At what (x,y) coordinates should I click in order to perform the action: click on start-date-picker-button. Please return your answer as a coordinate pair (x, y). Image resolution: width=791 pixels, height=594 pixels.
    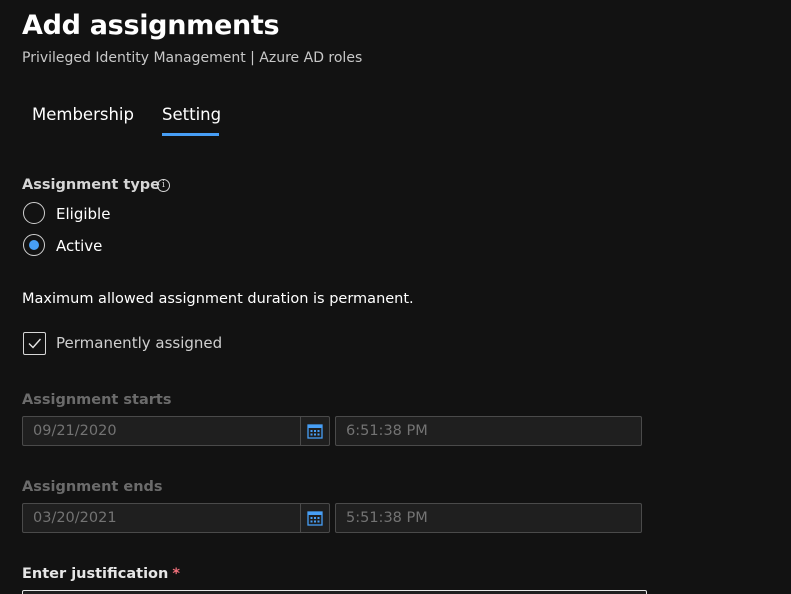
    Looking at the image, I should click on (314, 431).